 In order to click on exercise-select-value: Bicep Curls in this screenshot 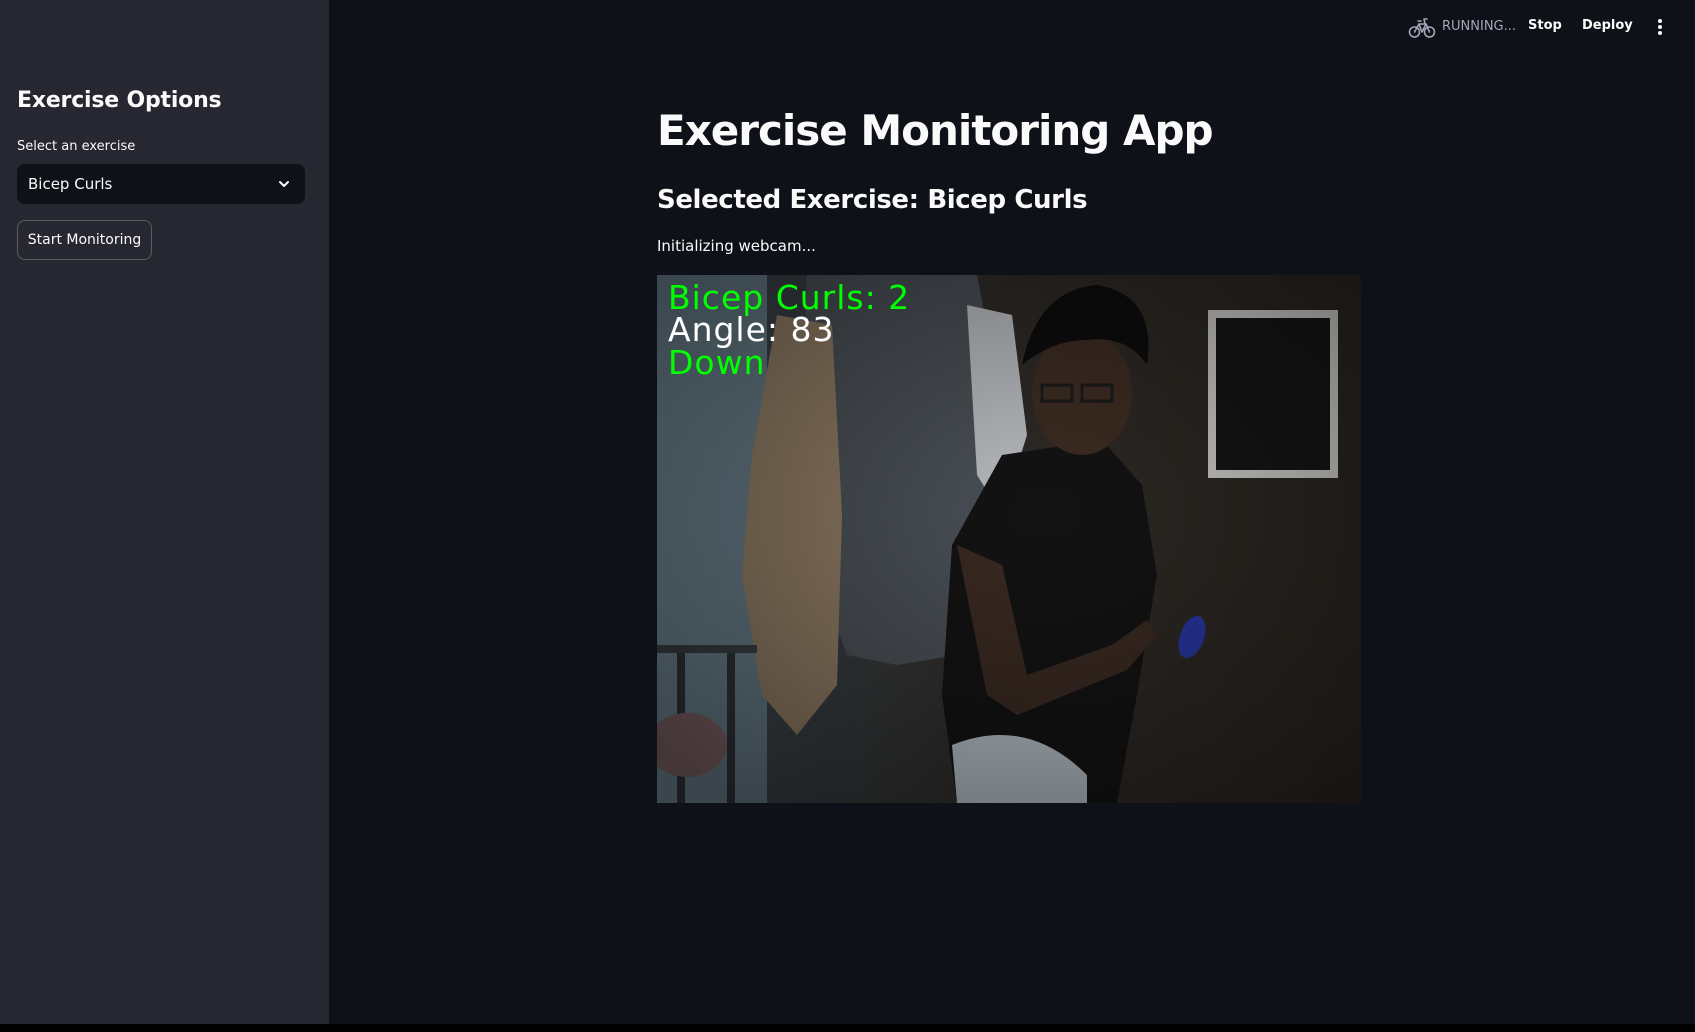, I will do `click(70, 184)`.